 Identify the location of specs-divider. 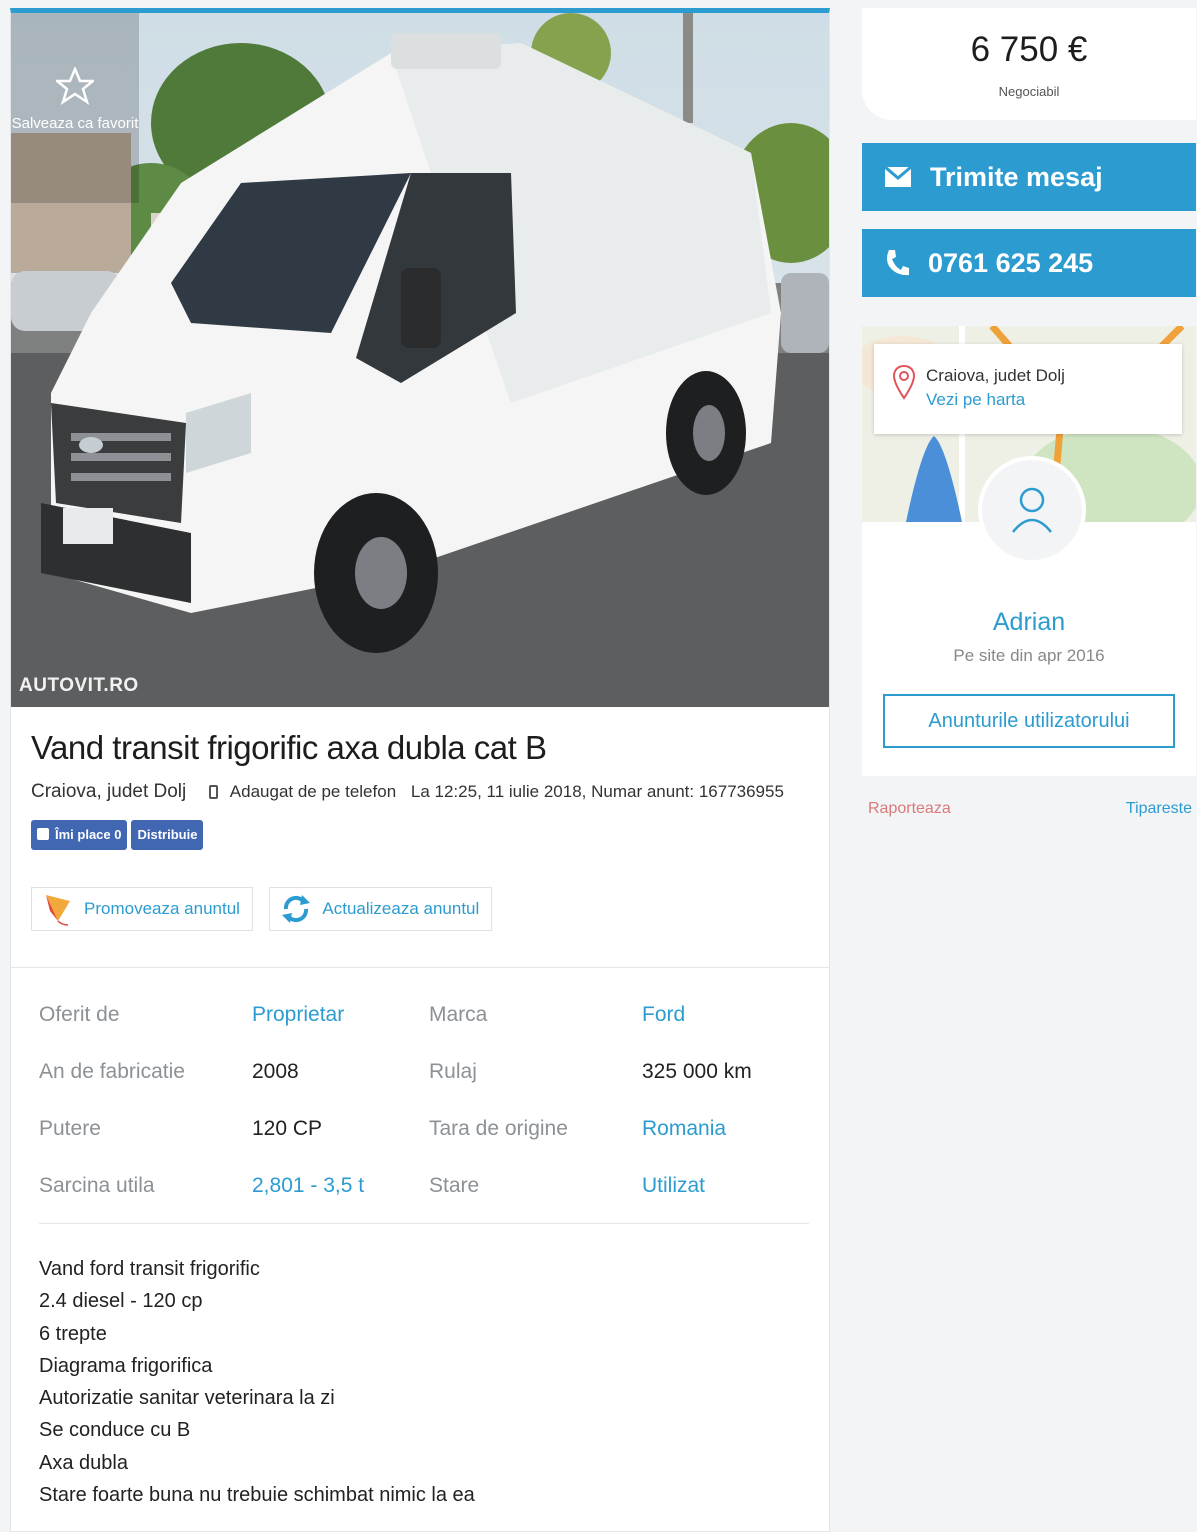
(424, 1223).